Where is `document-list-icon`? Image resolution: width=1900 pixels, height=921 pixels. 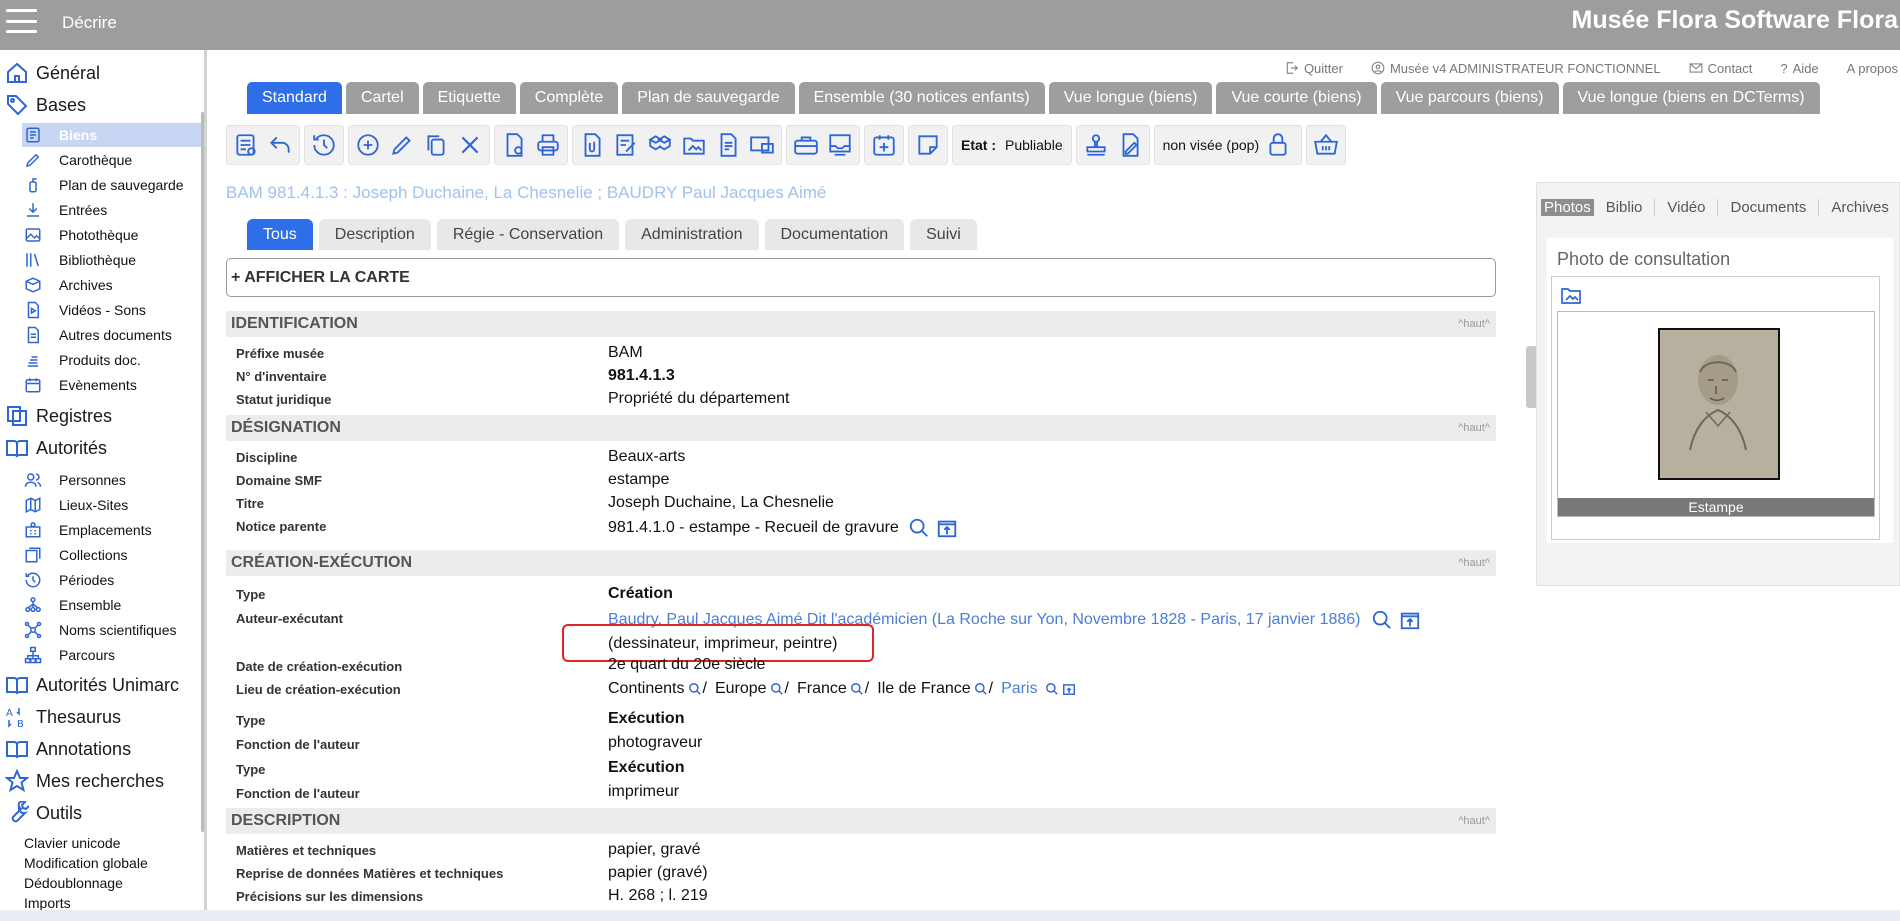
document-list-icon is located at coordinates (728, 145).